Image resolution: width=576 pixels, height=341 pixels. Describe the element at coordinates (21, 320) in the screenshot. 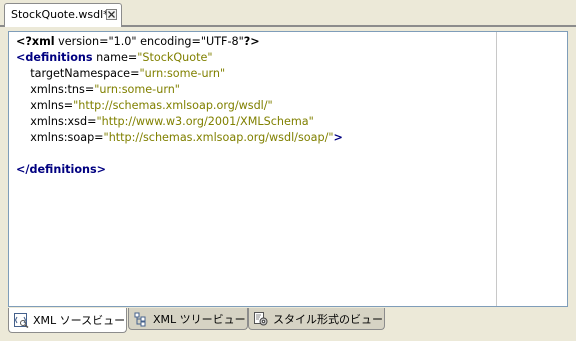

I see `xml-source-icon` at that location.